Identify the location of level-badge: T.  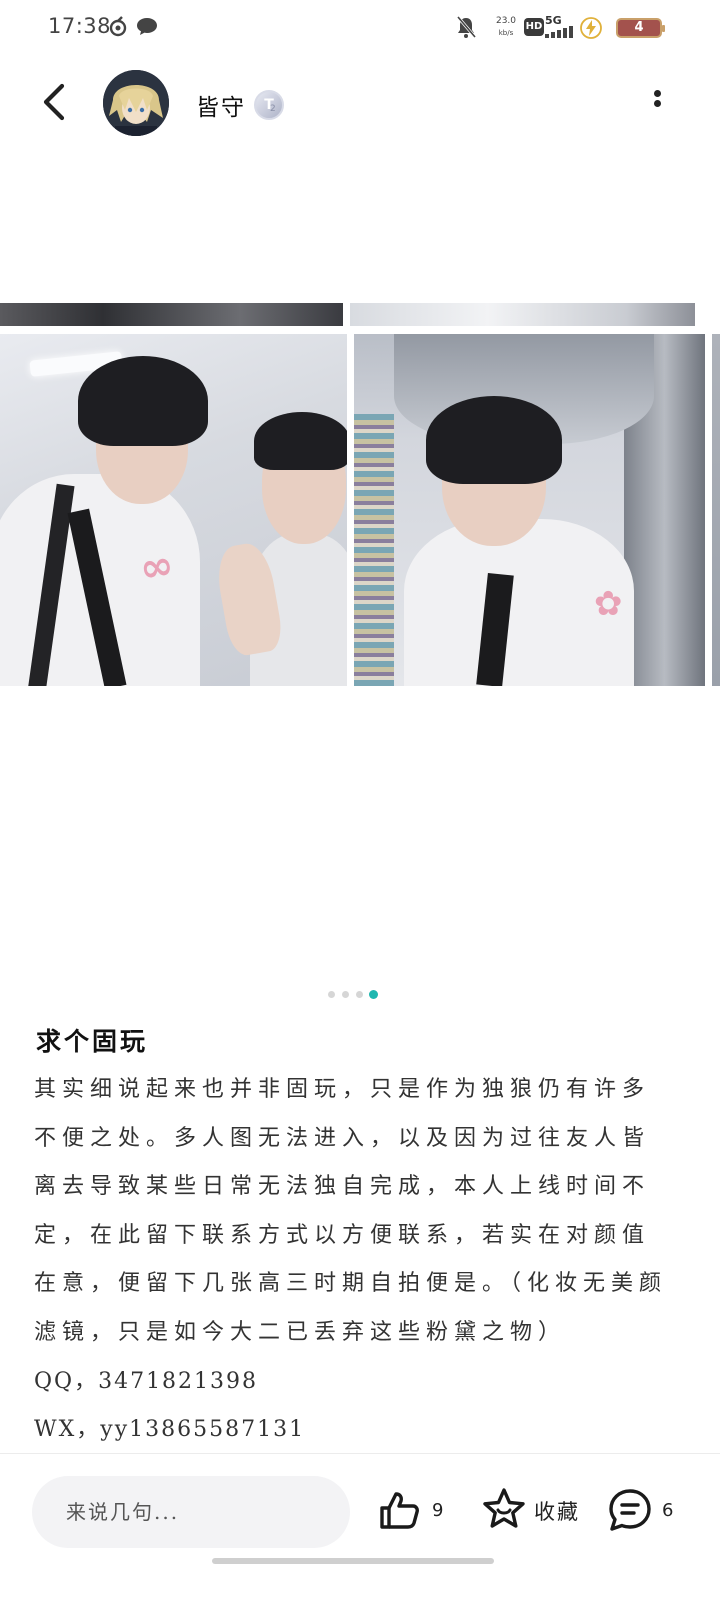
(269, 105).